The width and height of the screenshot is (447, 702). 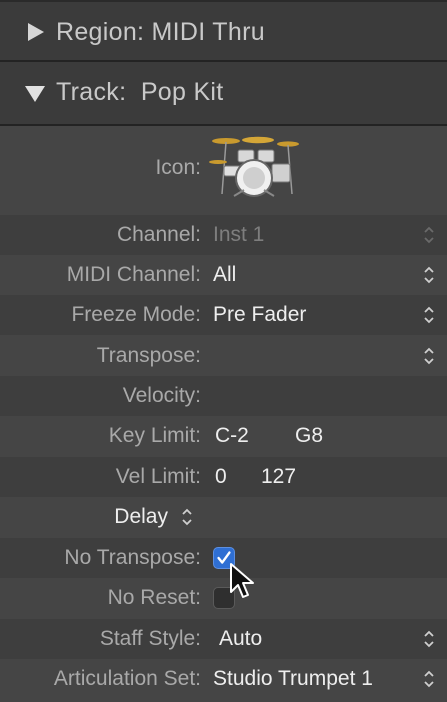 I want to click on midi-channel-row: MIDI Channel: All, so click(x=223, y=275).